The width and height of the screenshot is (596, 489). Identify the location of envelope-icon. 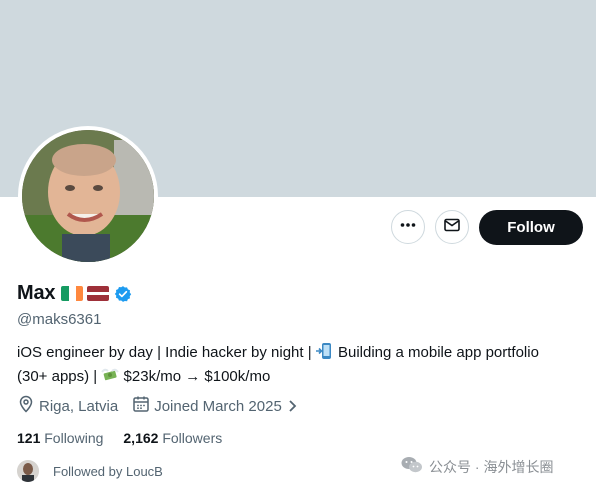
(452, 227).